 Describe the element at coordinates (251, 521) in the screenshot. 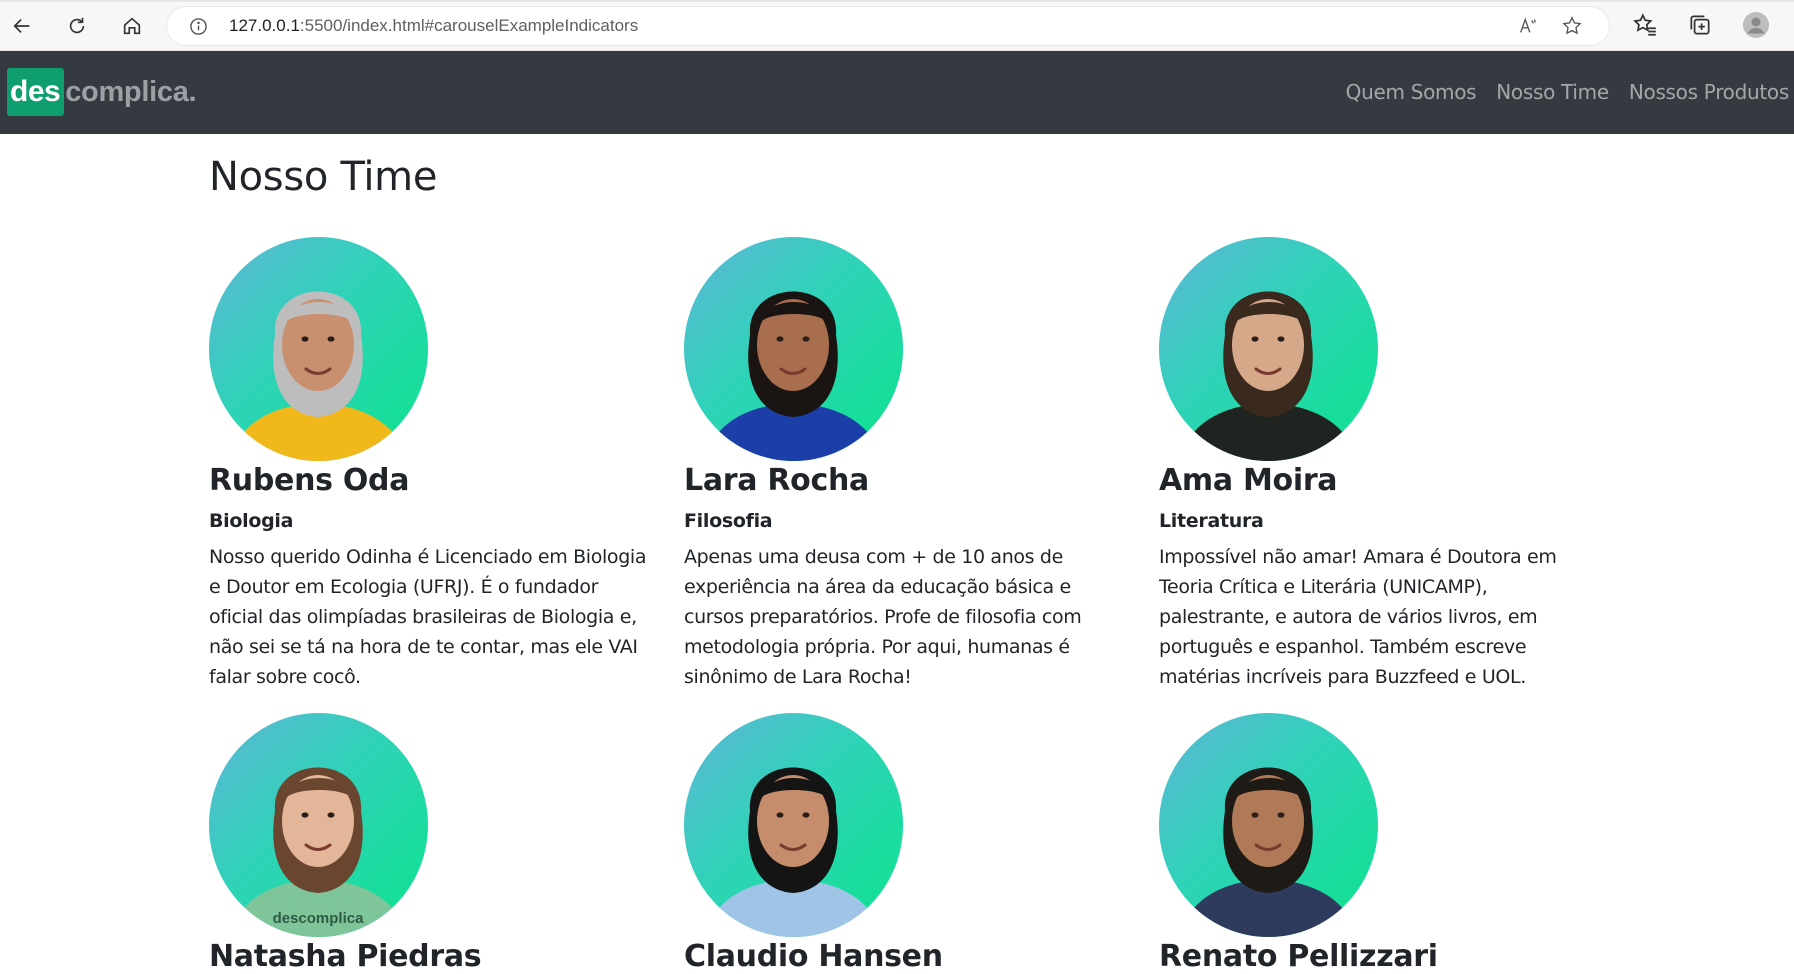

I see `member-subject: Biologia` at that location.